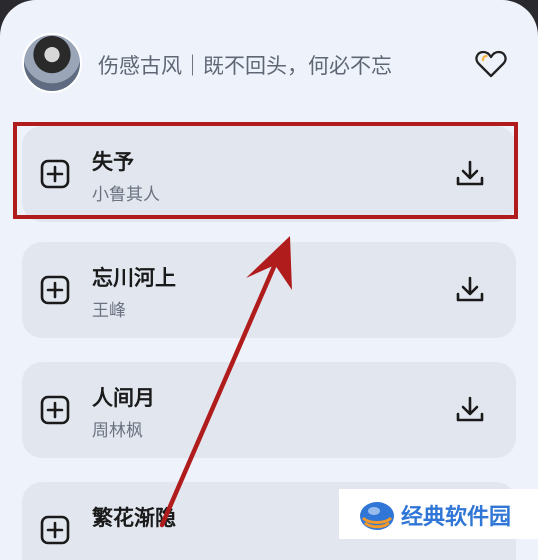 Image resolution: width=538 pixels, height=560 pixels. I want to click on playlist-header: 伤感古风｜既不回头，何必不忘, so click(270, 64).